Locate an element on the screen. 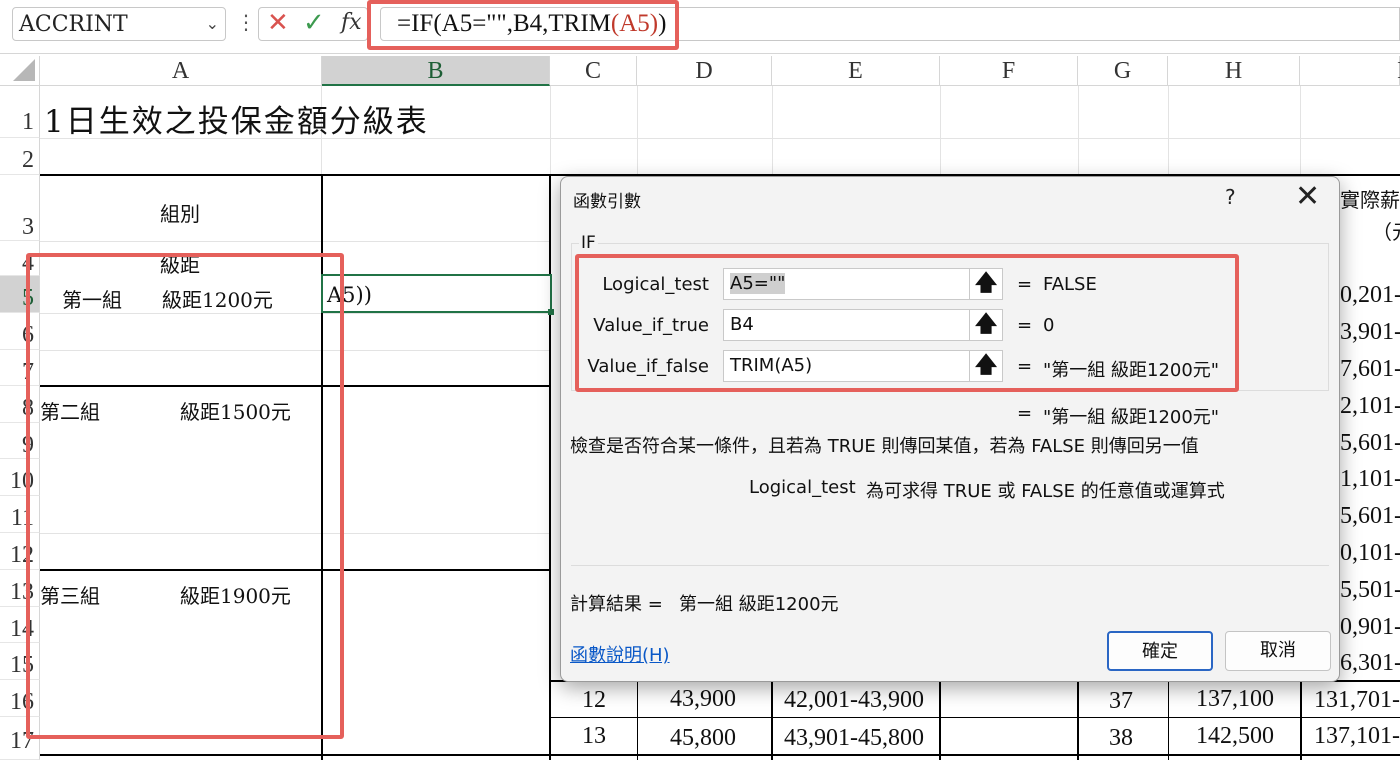 This screenshot has width=1400, height=765. dialog-title: 函數引數 is located at coordinates (607, 202).